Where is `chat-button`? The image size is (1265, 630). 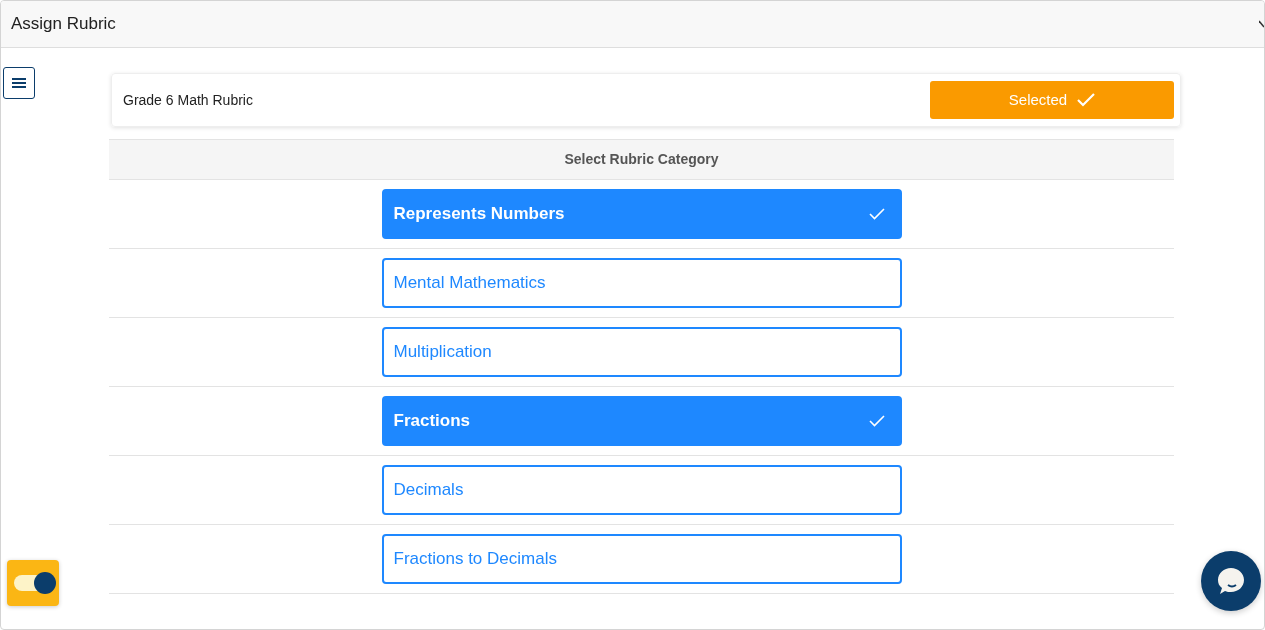 chat-button is located at coordinates (1231, 581).